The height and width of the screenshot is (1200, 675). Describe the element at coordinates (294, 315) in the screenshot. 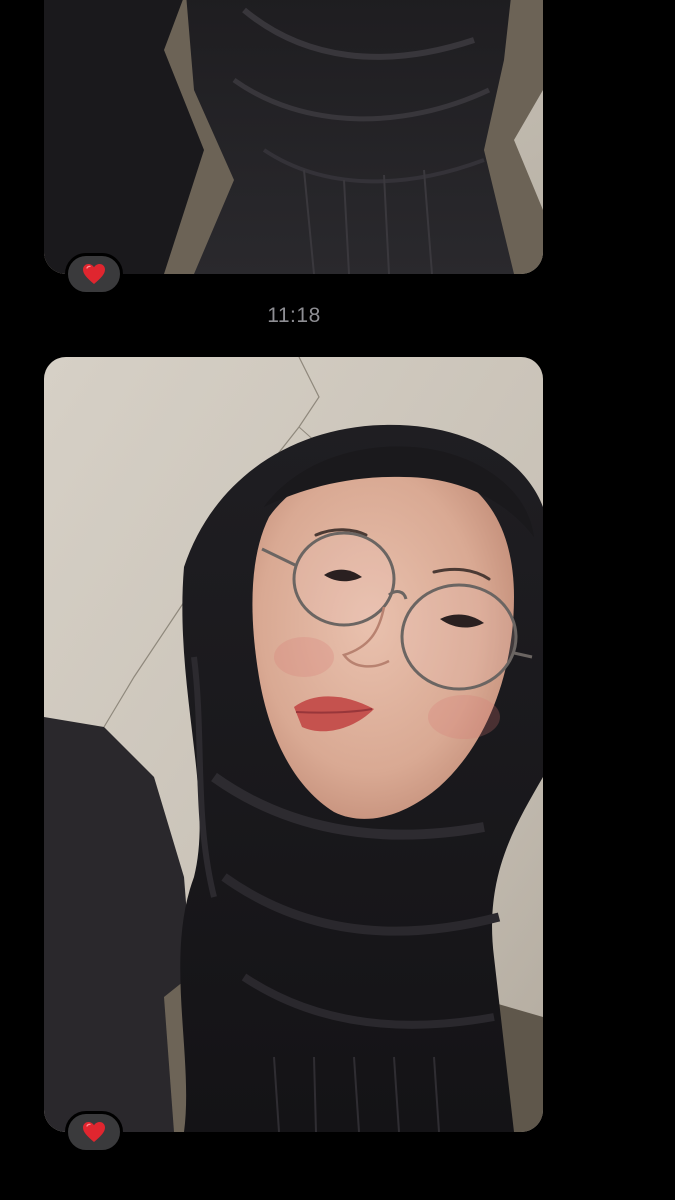

I see `message-timestamp: 11:18` at that location.